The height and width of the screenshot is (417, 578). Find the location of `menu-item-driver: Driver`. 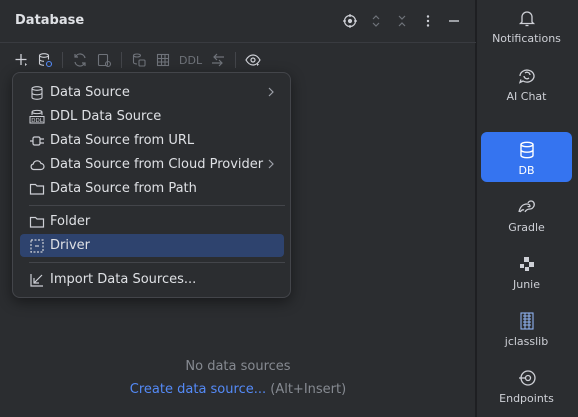

menu-item-driver: Driver is located at coordinates (152, 245).